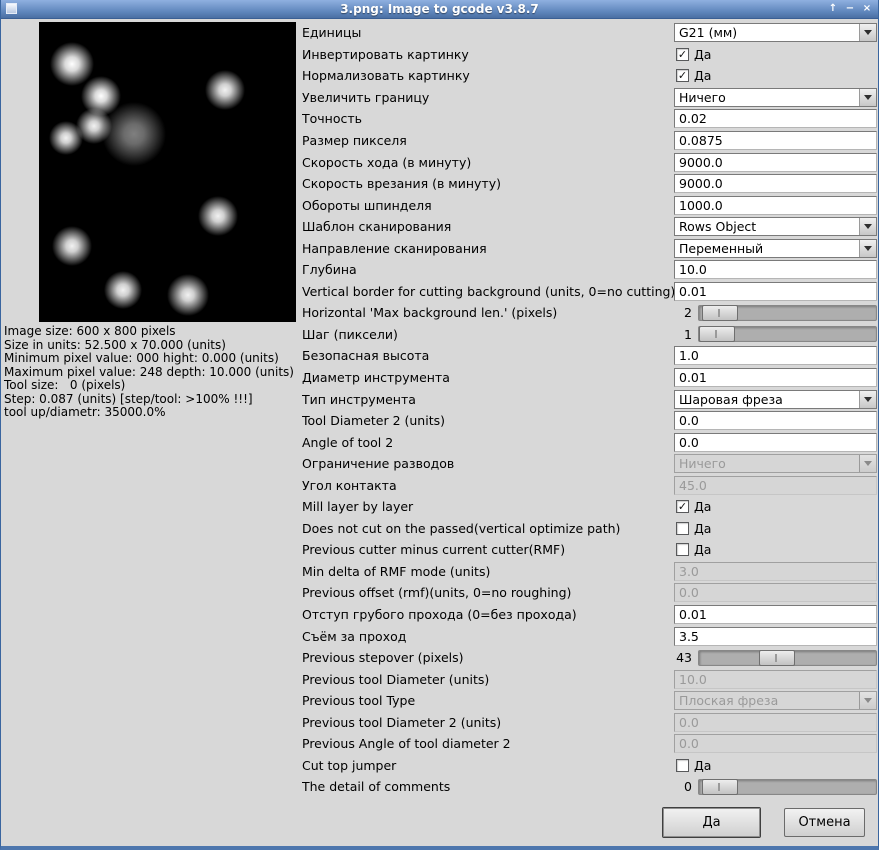  Describe the element at coordinates (350, 334) in the screenshot. I see `step-pixels-label: Шаг (пиксели)` at that location.